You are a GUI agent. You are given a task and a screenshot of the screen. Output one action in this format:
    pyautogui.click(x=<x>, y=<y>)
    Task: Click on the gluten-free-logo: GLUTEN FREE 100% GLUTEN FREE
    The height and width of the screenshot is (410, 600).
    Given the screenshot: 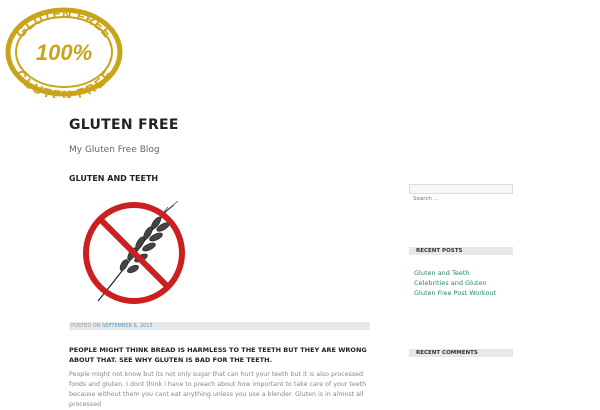 What is the action you would take?
    pyautogui.click(x=64, y=52)
    